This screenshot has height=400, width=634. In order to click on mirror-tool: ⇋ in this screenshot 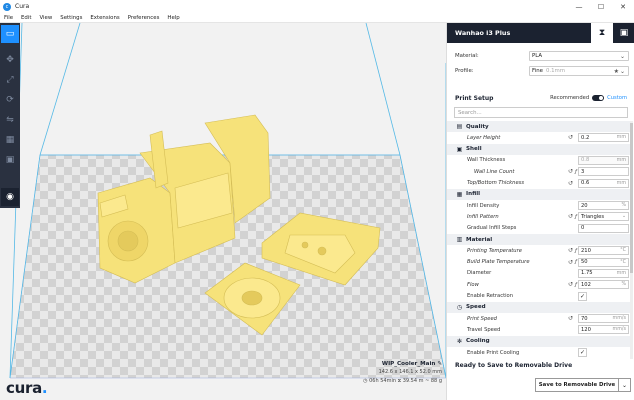, I will do `click(10, 120)`.